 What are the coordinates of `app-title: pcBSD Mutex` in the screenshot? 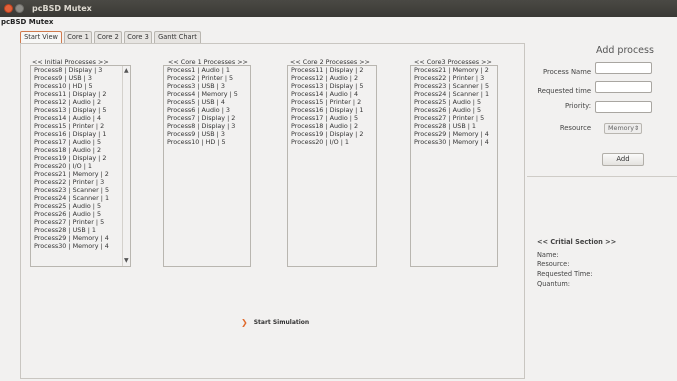 It's located at (27, 22).